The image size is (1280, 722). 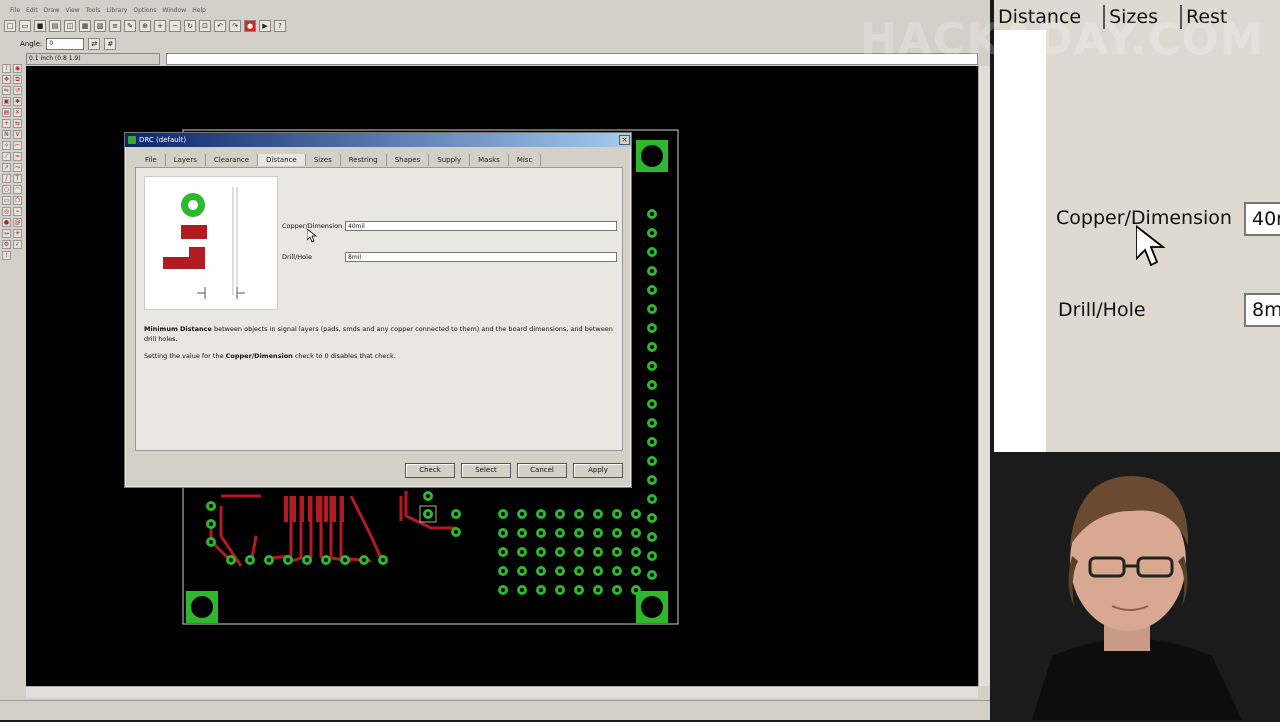 I want to click on paste-icon: ▤, so click(x=6, y=112).